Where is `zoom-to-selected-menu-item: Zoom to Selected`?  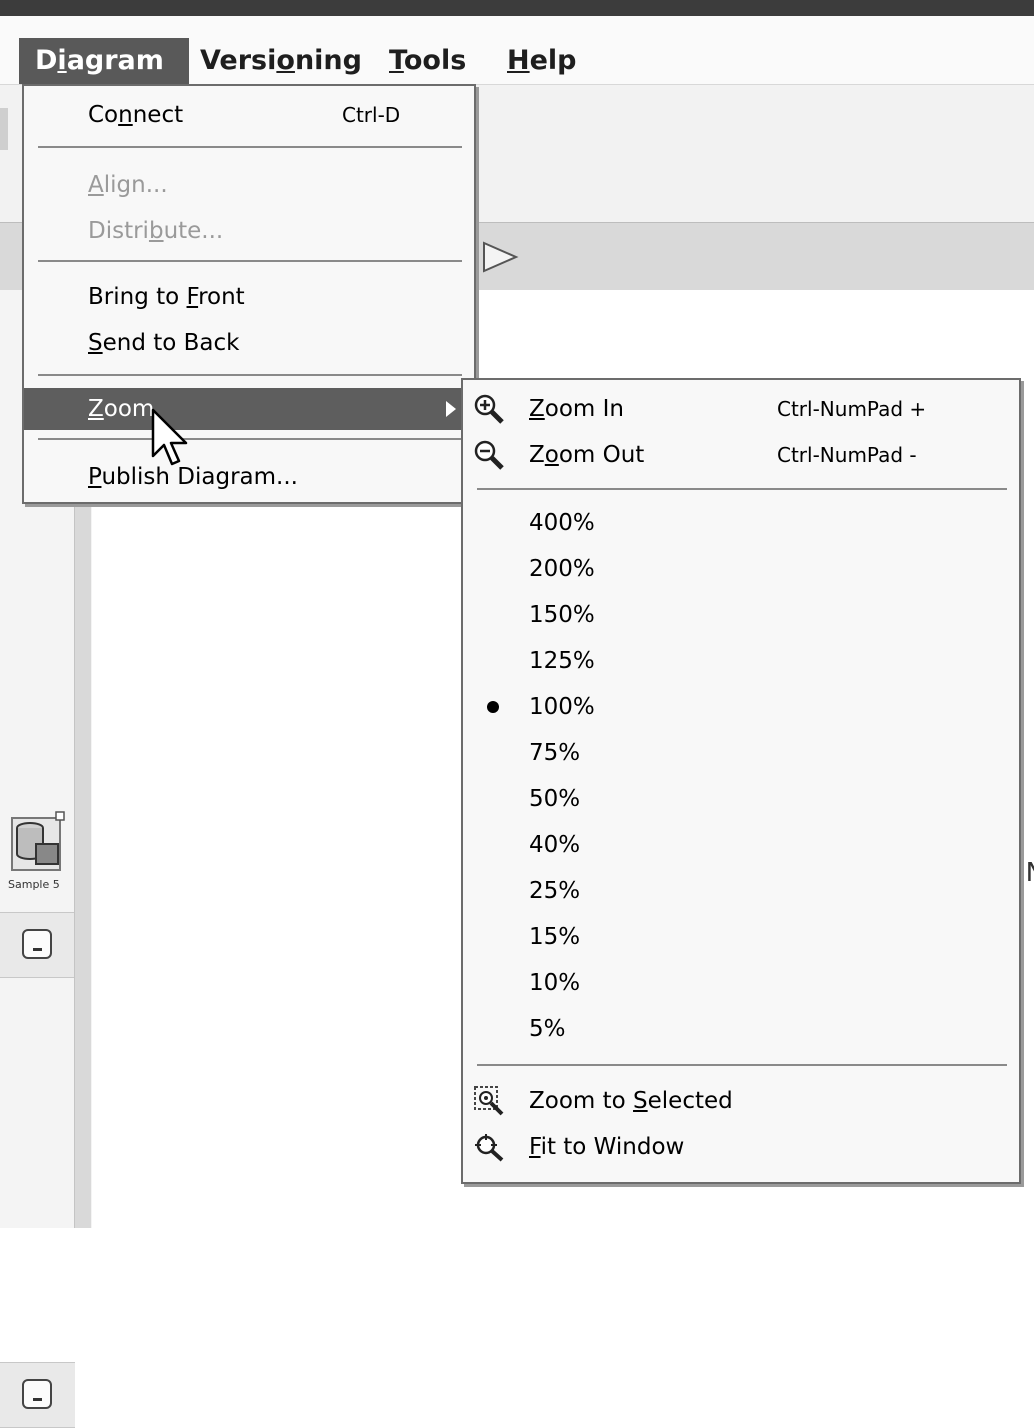
zoom-to-selected-menu-item: Zoom to Selected is located at coordinates (741, 1101).